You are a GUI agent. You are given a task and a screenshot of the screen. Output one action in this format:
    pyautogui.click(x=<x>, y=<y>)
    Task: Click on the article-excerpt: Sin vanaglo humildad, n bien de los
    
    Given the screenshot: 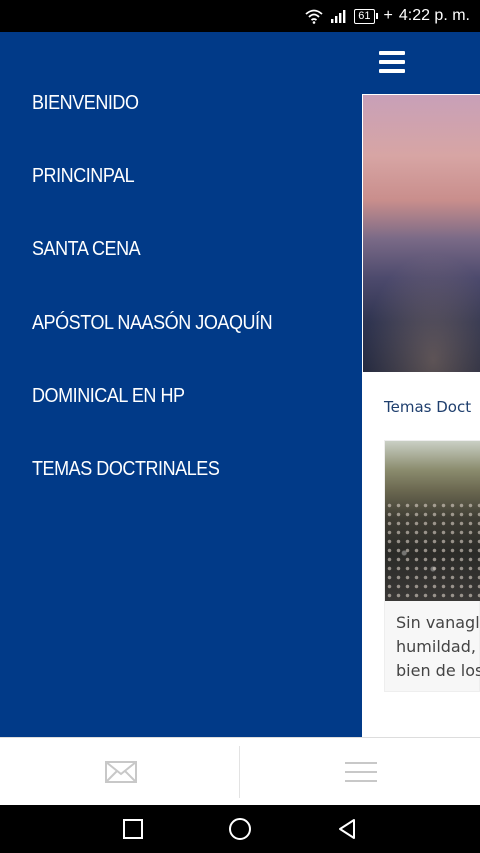 What is the action you would take?
    pyautogui.click(x=438, y=646)
    